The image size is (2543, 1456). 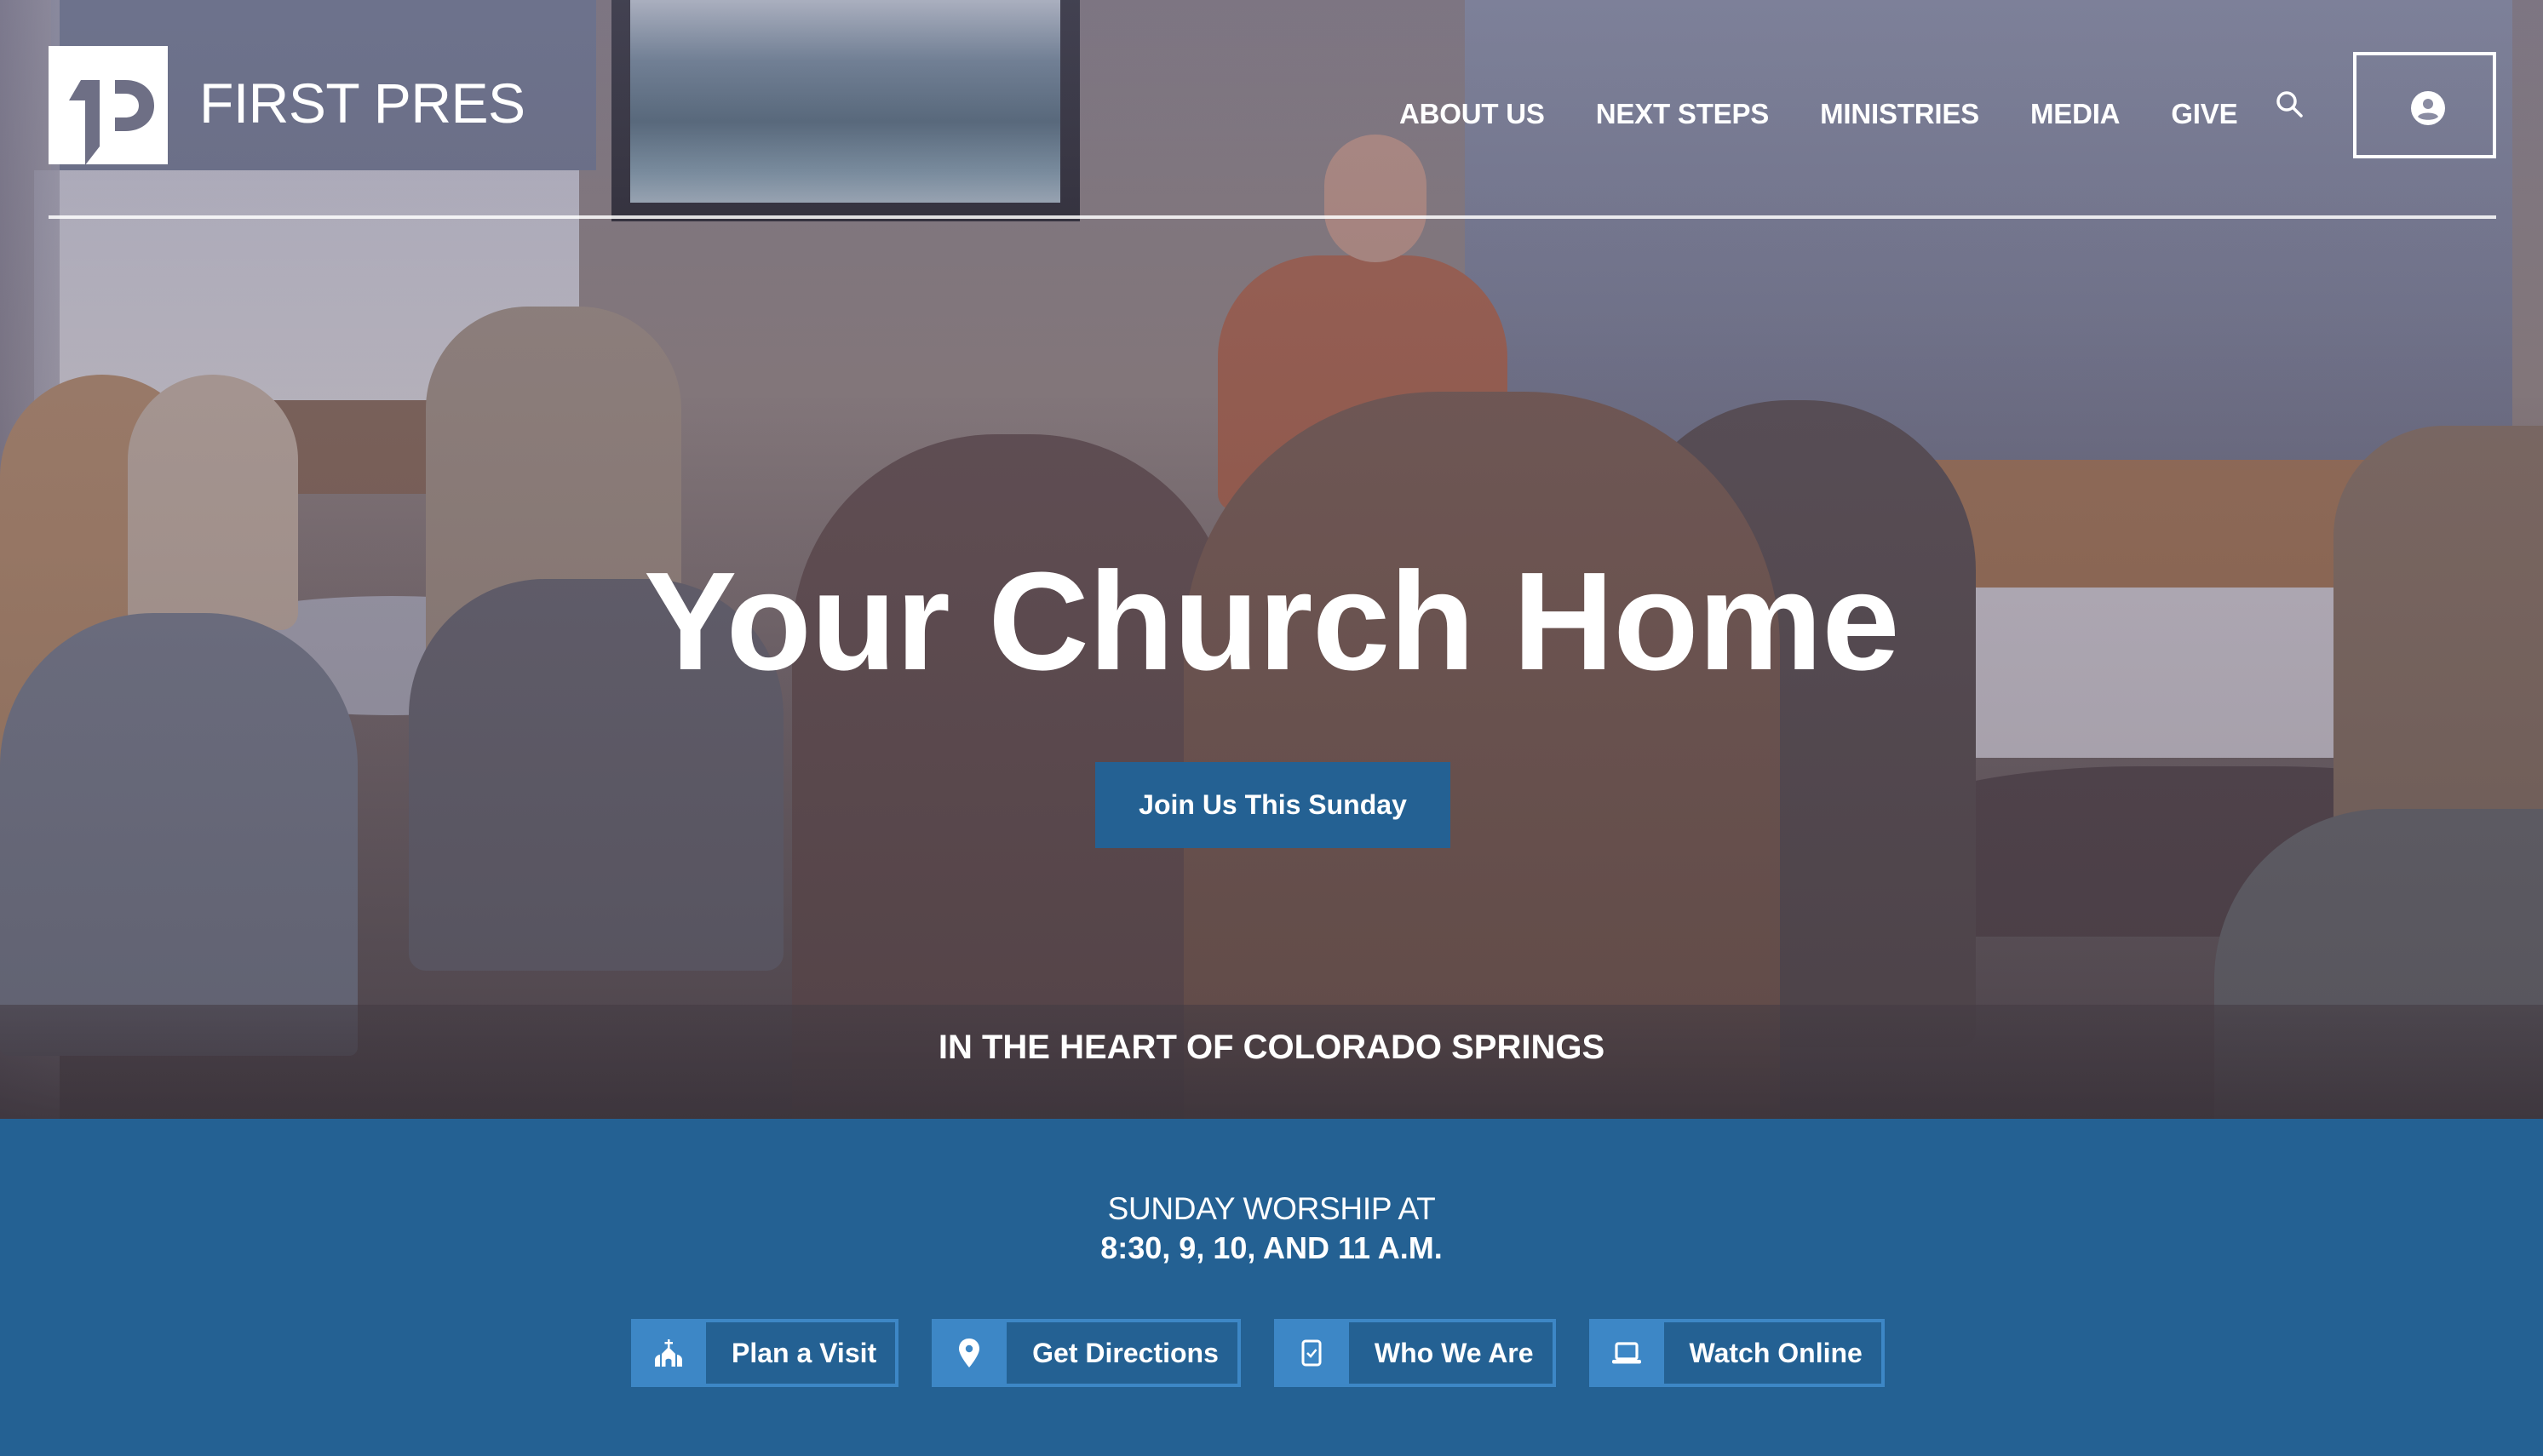 I want to click on who-we-are-label: Who We Are, so click(x=1450, y=1353).